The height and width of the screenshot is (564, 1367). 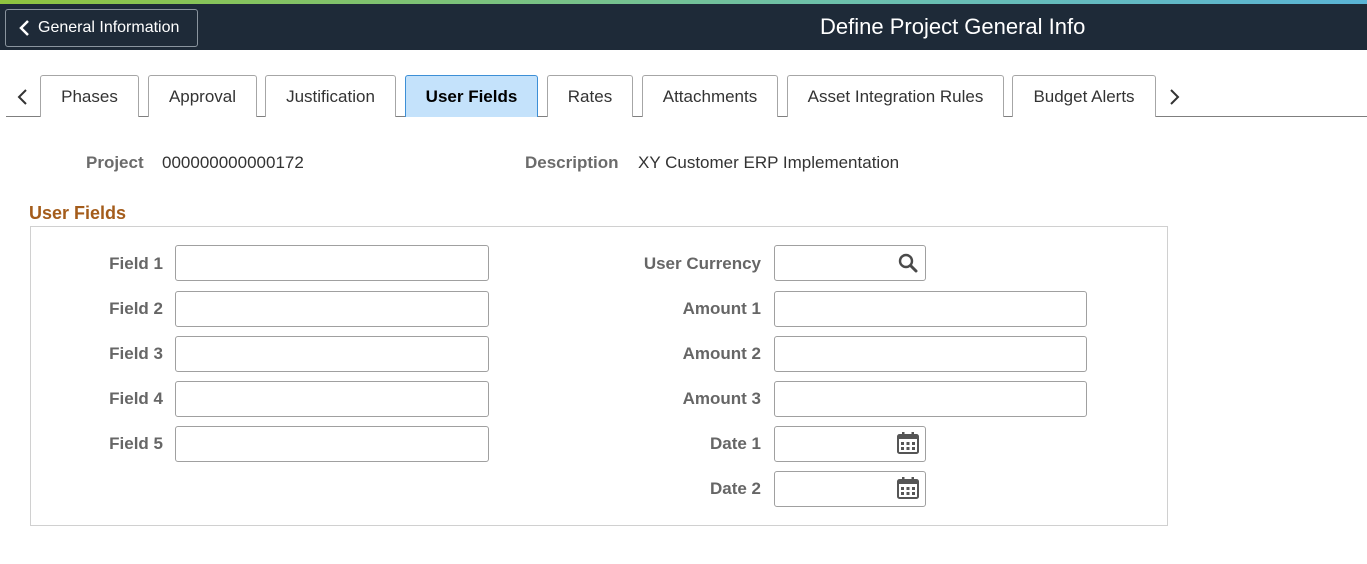 What do you see at coordinates (735, 488) in the screenshot?
I see `date-2-label: Date 2` at bounding box center [735, 488].